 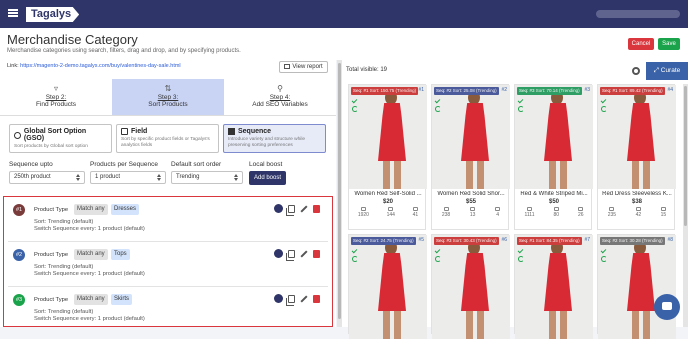 What do you see at coordinates (231, 131) in the screenshot?
I see `grid-icon` at bounding box center [231, 131].